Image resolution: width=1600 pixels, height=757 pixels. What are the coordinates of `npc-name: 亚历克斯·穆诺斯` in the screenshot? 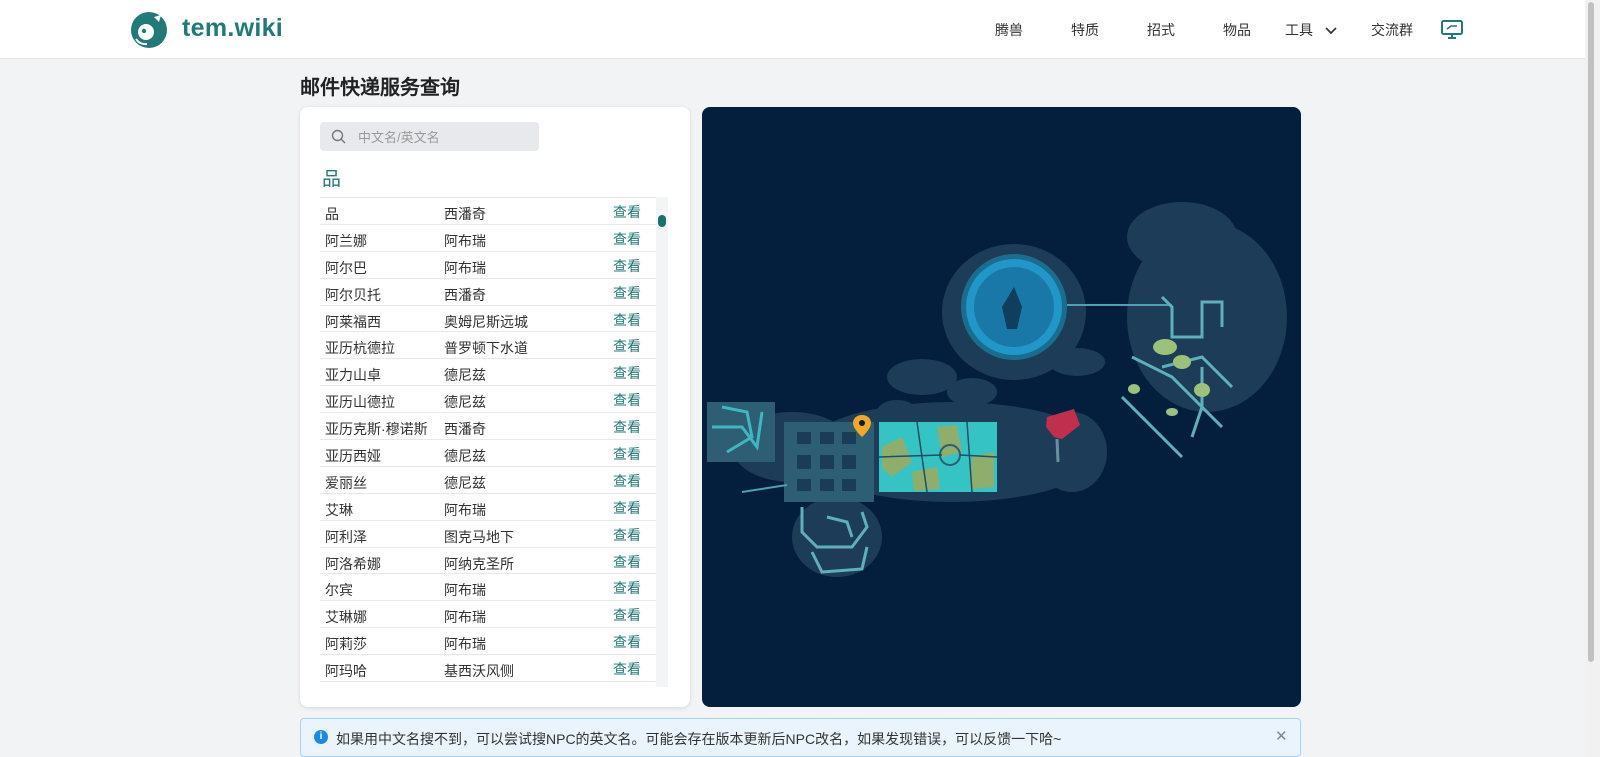 It's located at (376, 429).